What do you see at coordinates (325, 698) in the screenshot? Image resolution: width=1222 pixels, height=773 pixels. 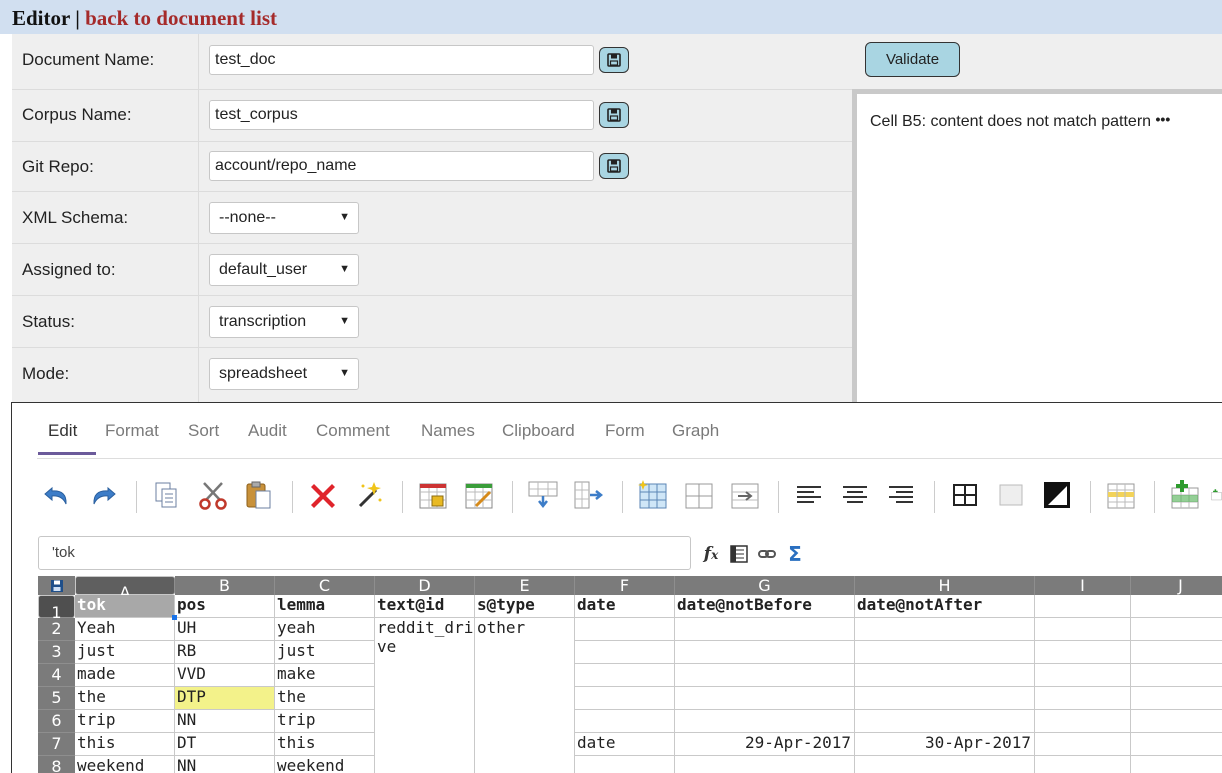 I see `cell-C5: the` at bounding box center [325, 698].